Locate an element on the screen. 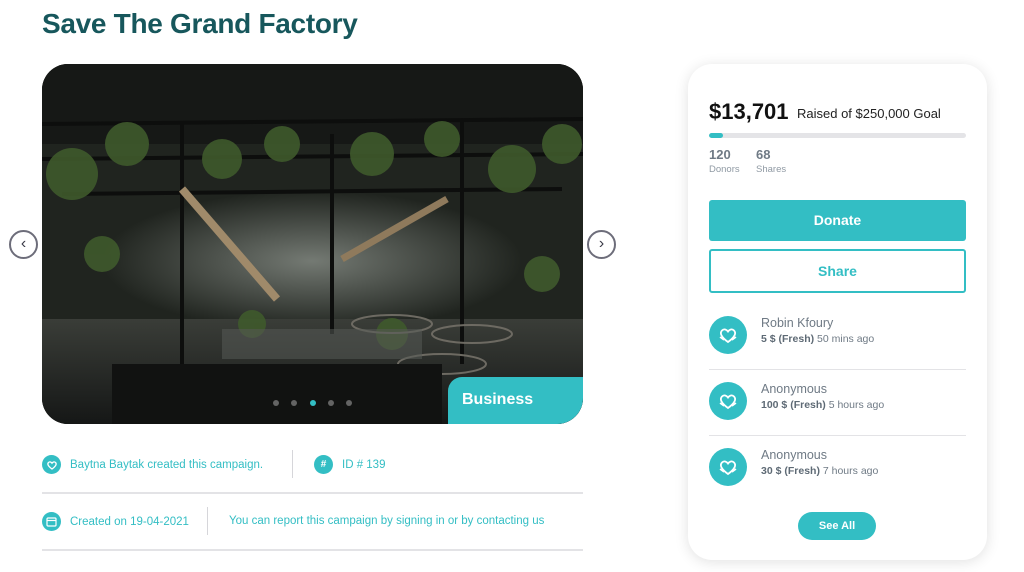 This screenshot has width=1024, height=572. donation-detail: 100 $ (Fresh) 5 hours ago is located at coordinates (822, 405).